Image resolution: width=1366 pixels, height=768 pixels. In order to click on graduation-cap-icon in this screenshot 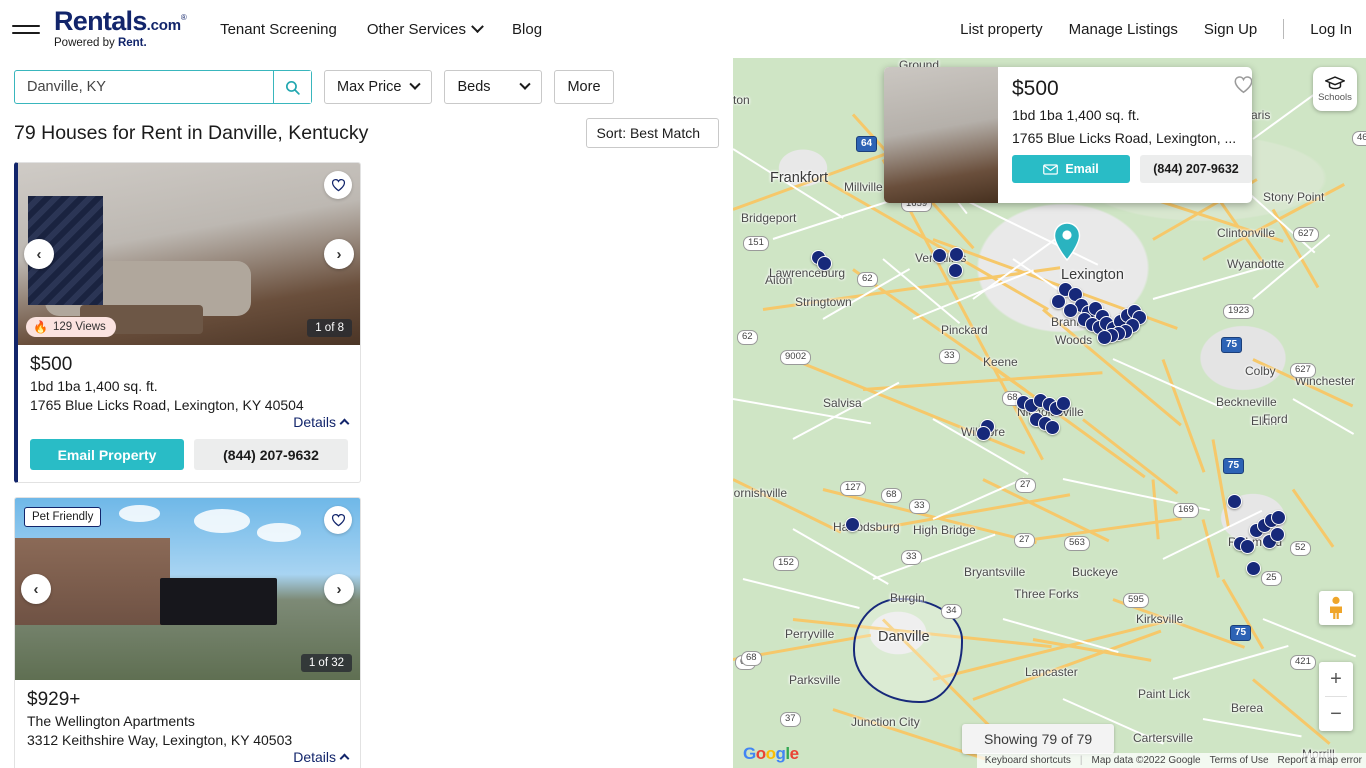, I will do `click(1335, 83)`.